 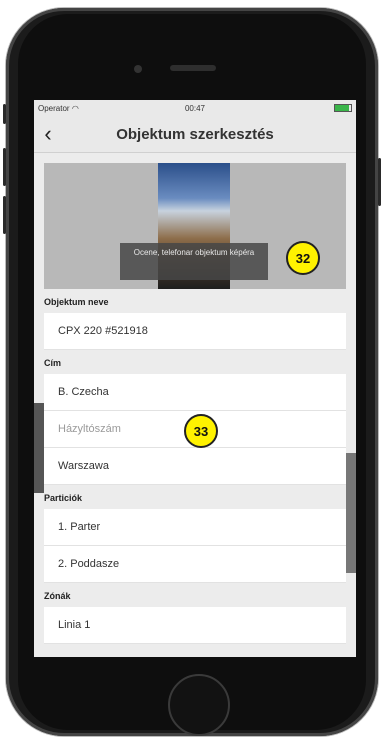 I want to click on front-camera, so click(x=138, y=69).